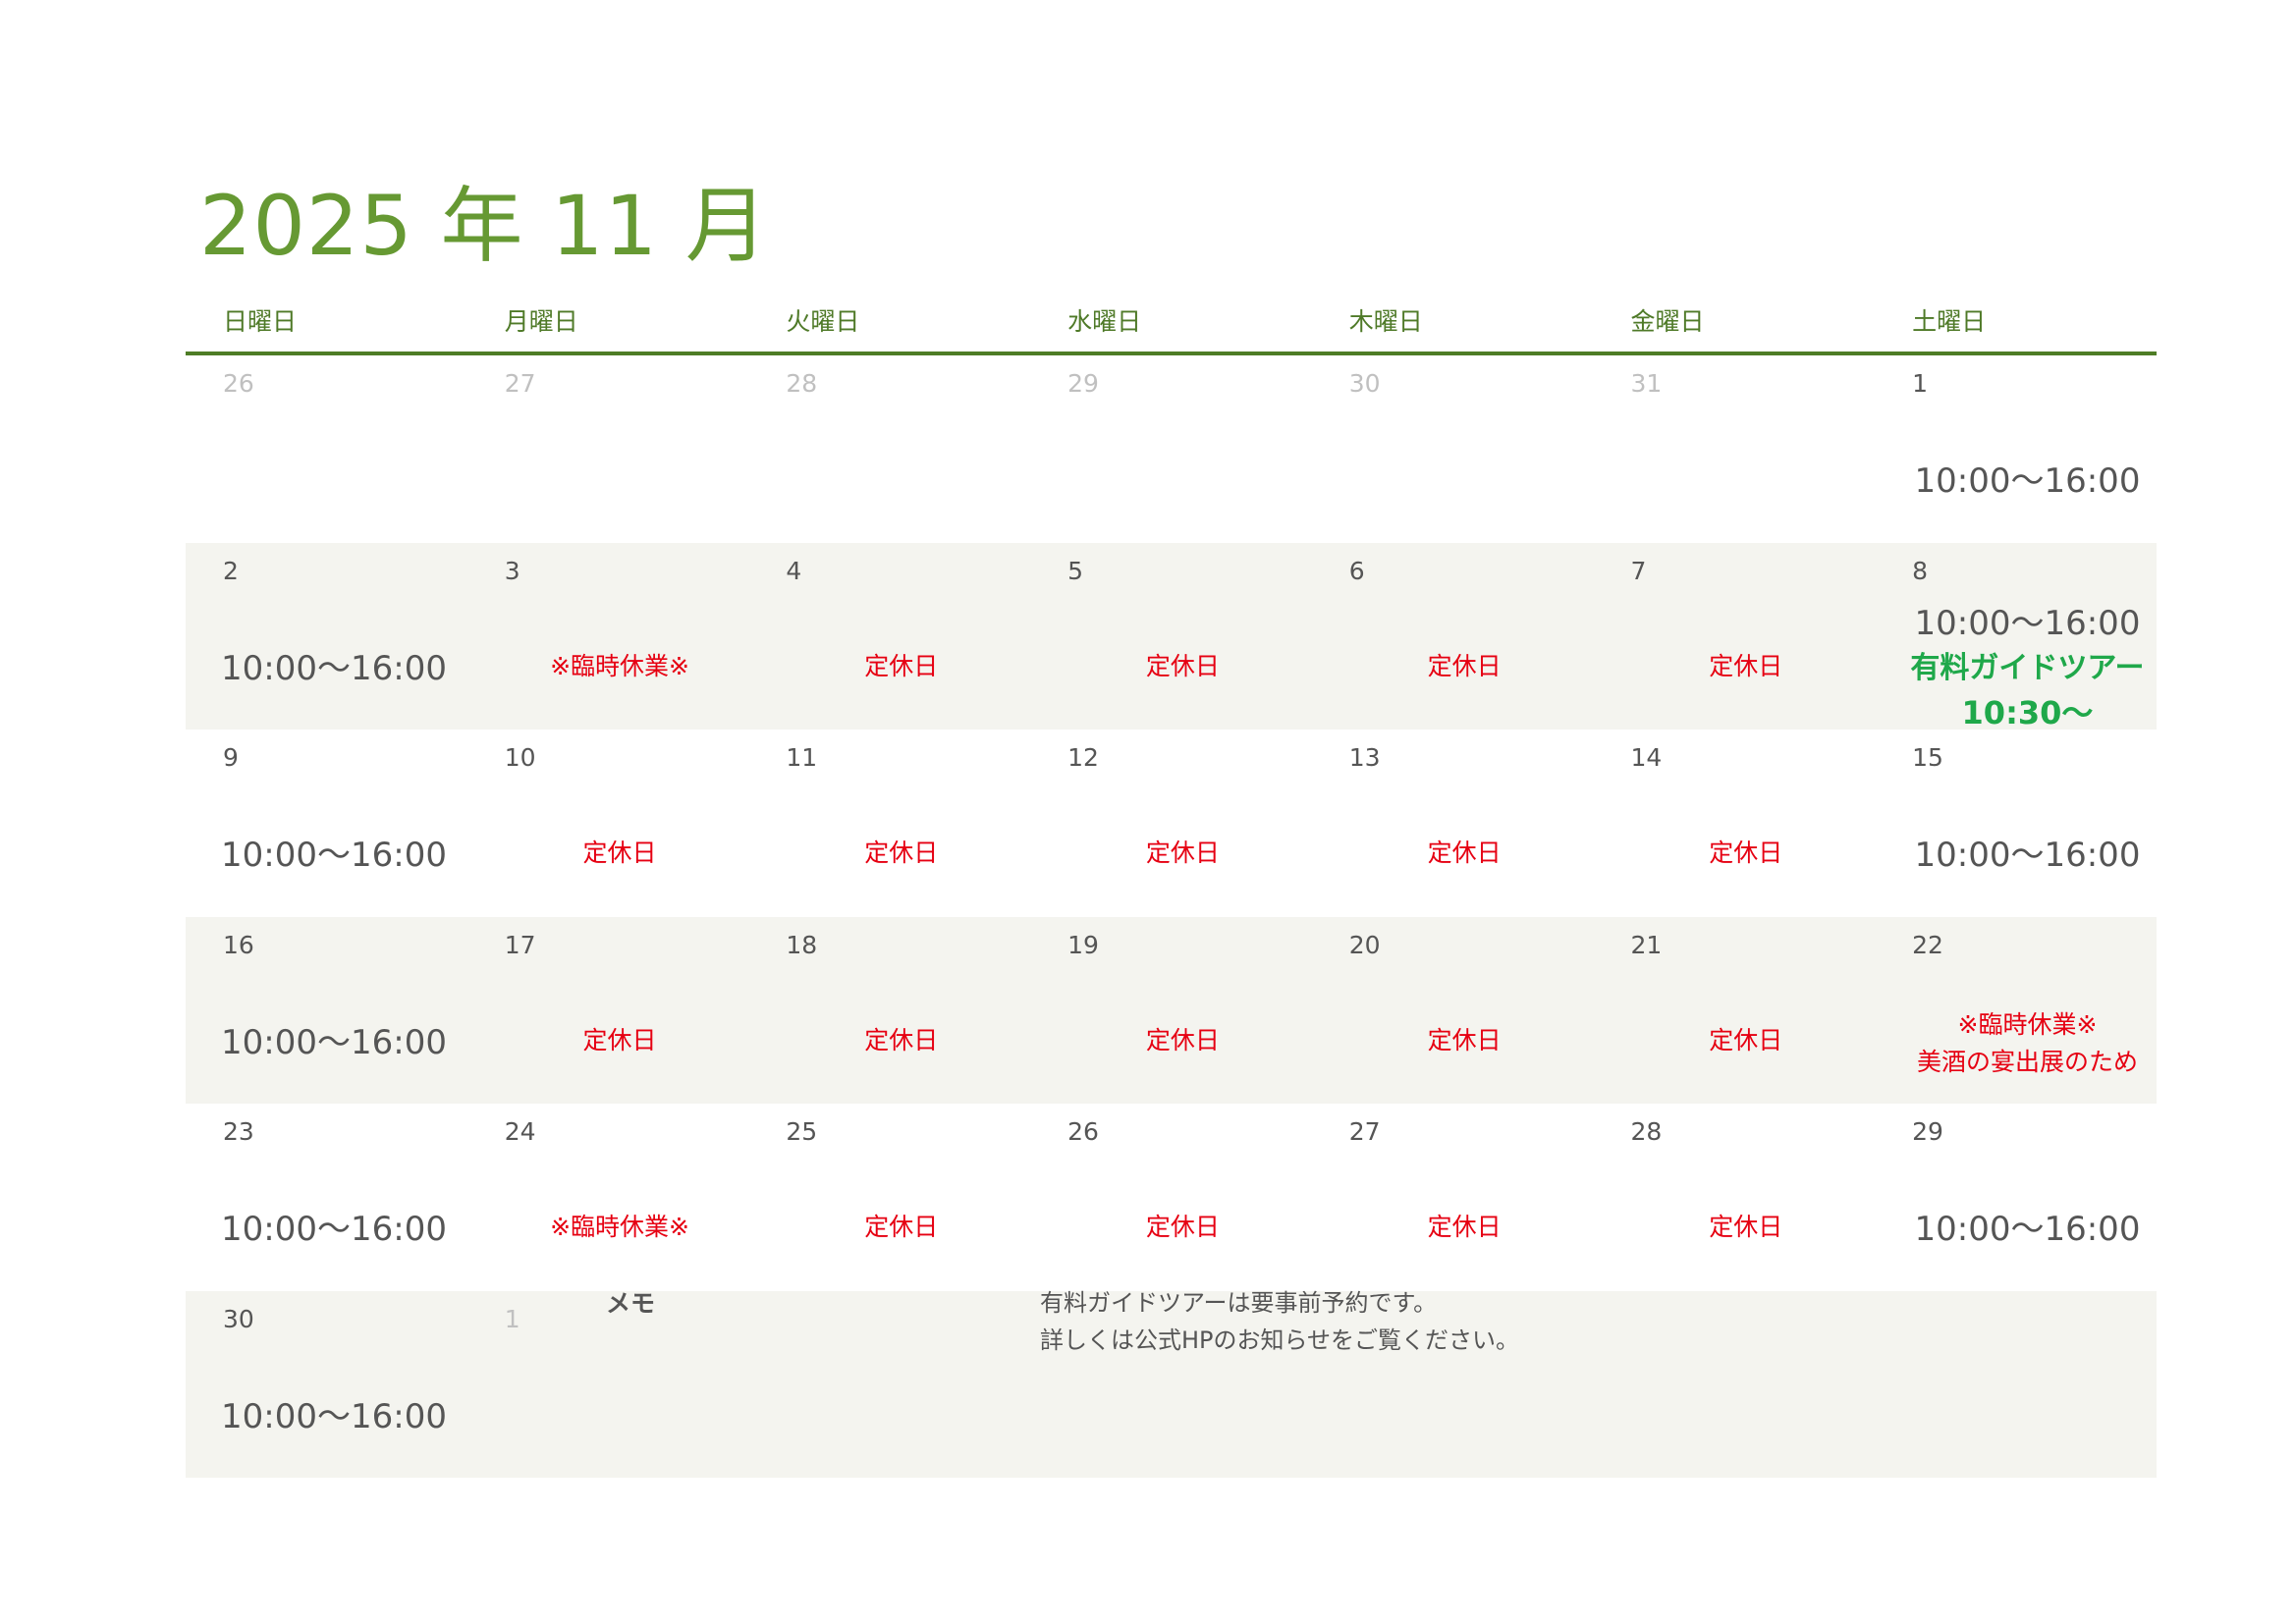 The height and width of the screenshot is (1623, 2296). I want to click on closure-reason: 美酒の宴出展のため, so click(2027, 1061).